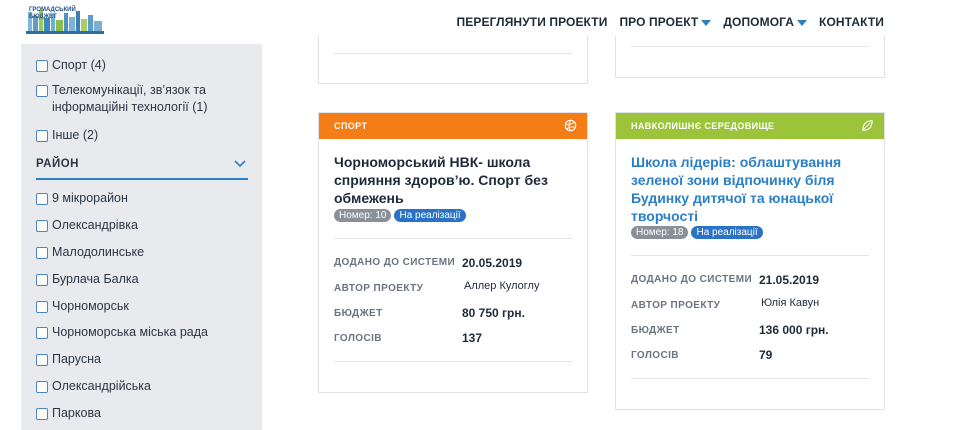 The width and height of the screenshot is (960, 430). I want to click on budget-value: 136 000 грн., so click(794, 330).